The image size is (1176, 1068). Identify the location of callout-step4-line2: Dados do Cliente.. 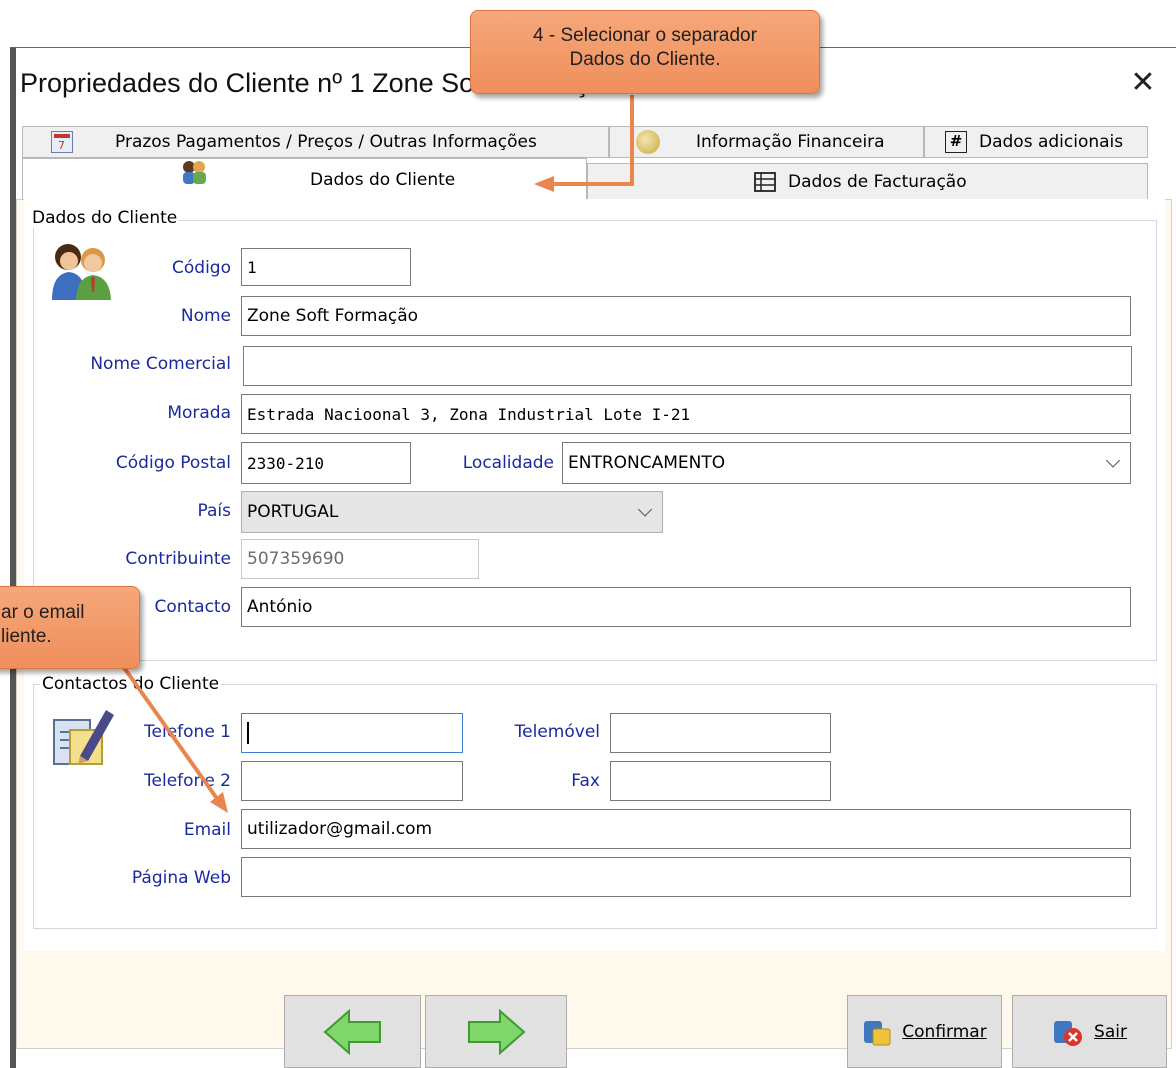
(645, 59).